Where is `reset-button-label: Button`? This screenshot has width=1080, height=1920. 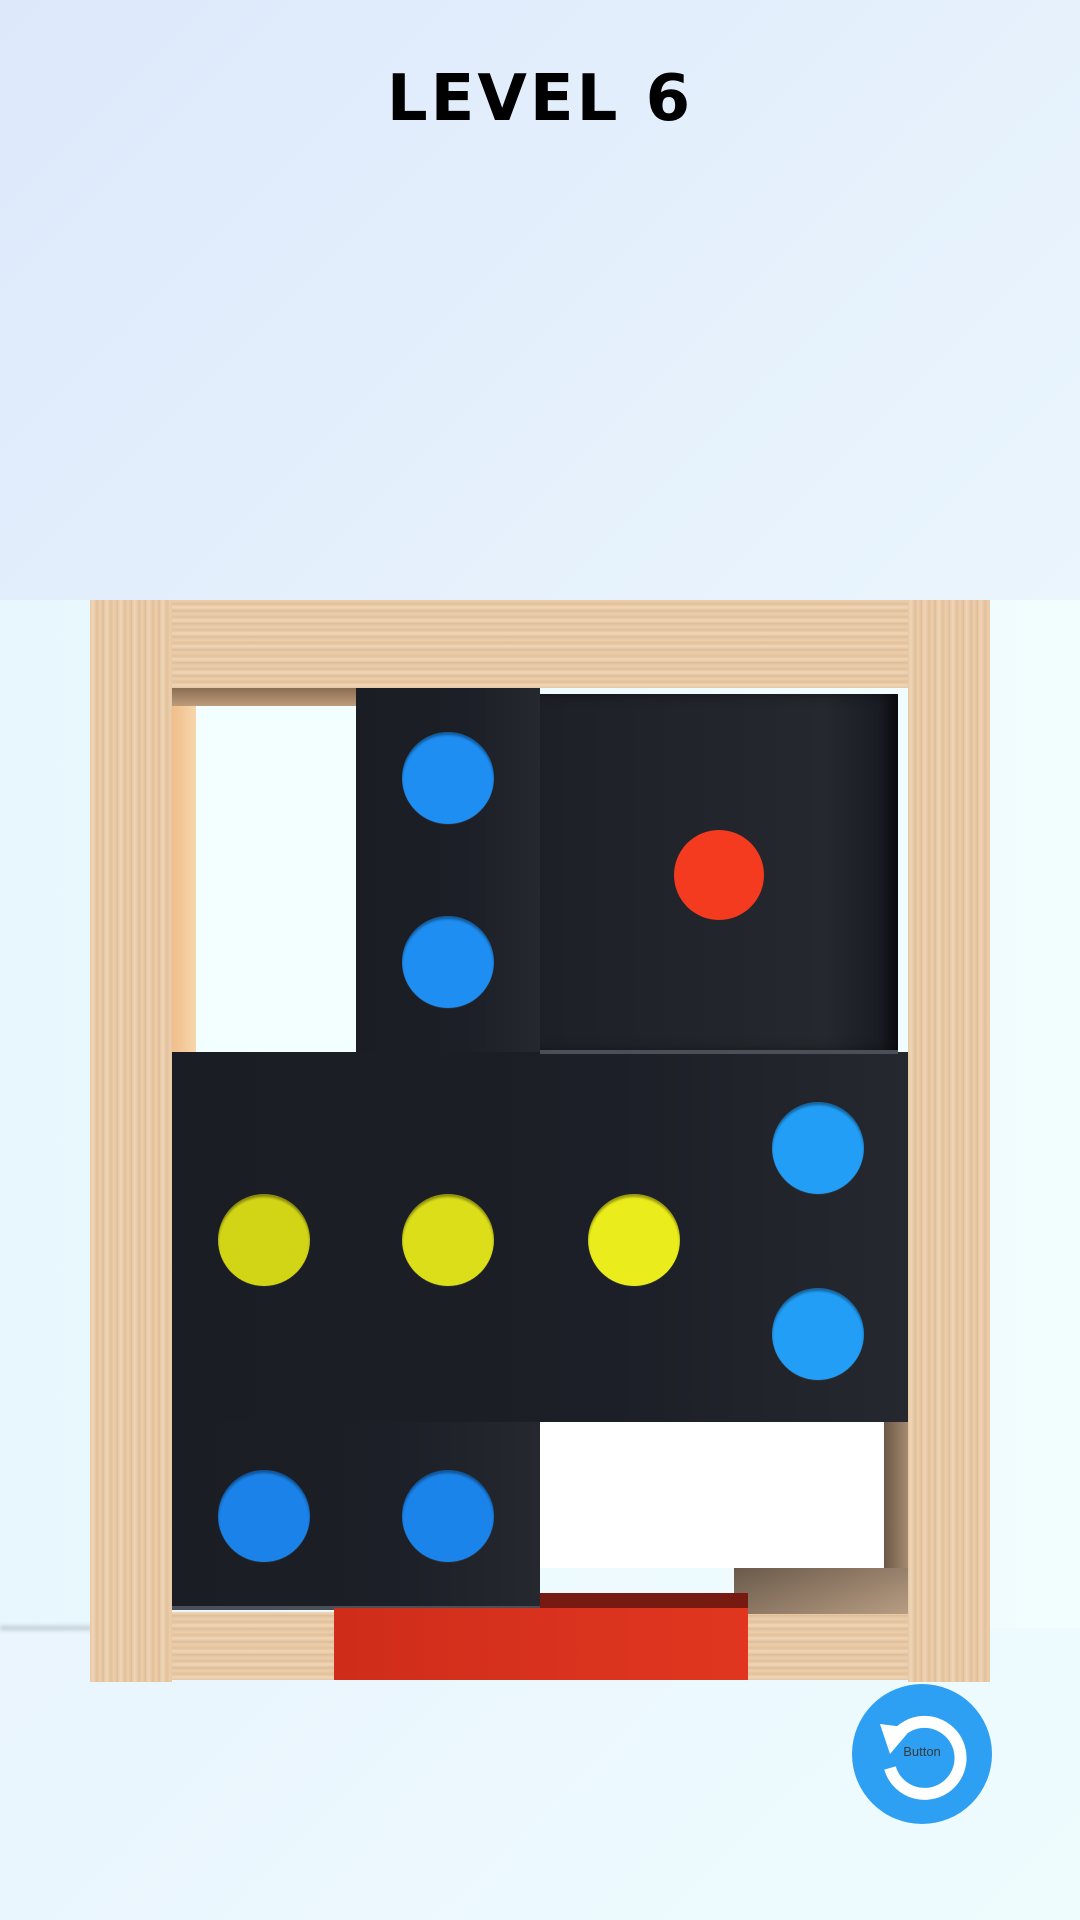
reset-button-label: Button is located at coordinates (922, 1751).